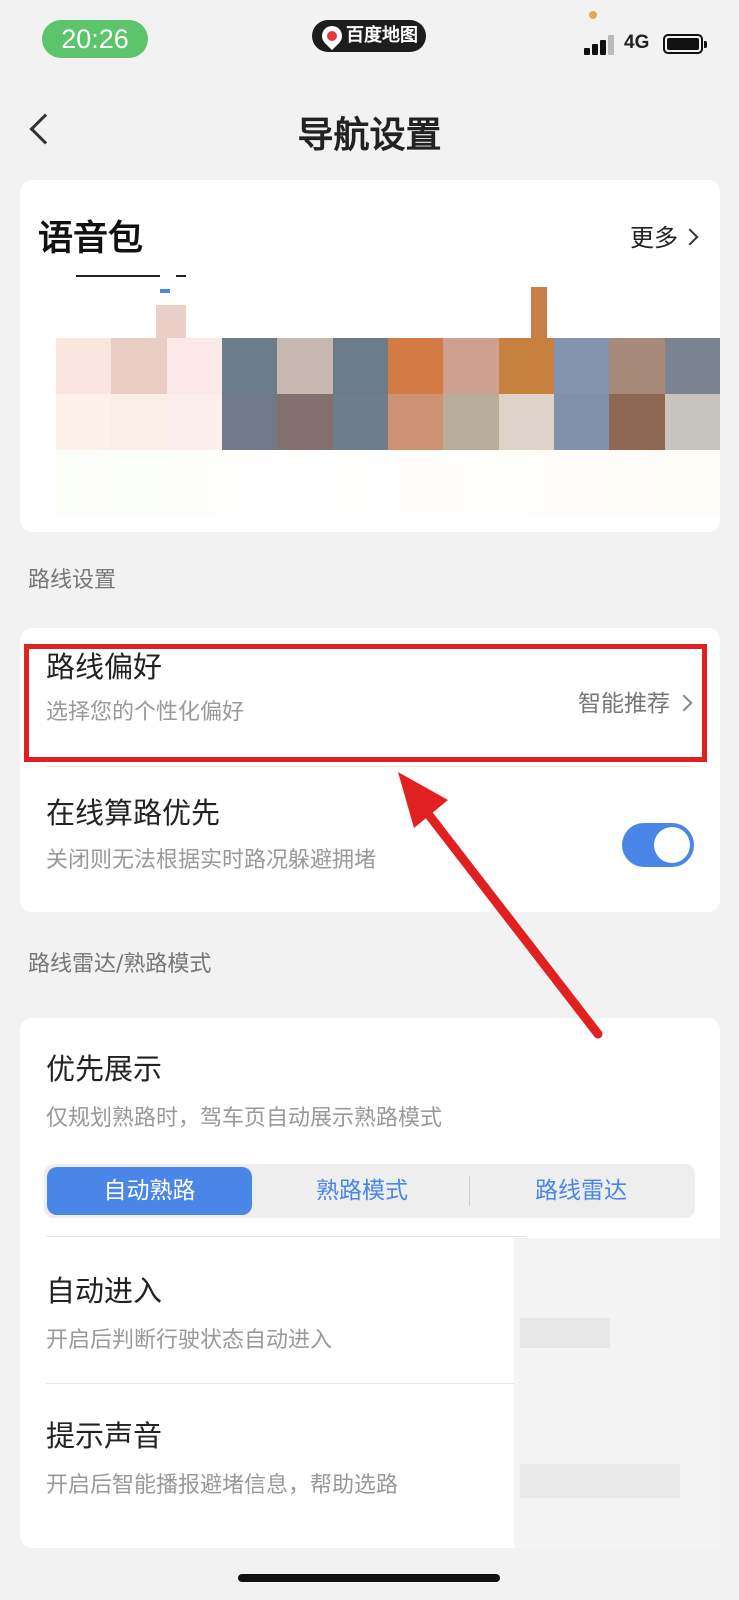 The height and width of the screenshot is (1600, 739). Describe the element at coordinates (370, 840) in the screenshot. I see `online-priority-row: 在线算路优先 关闭则无法根据实时路况躲避拥堵` at that location.